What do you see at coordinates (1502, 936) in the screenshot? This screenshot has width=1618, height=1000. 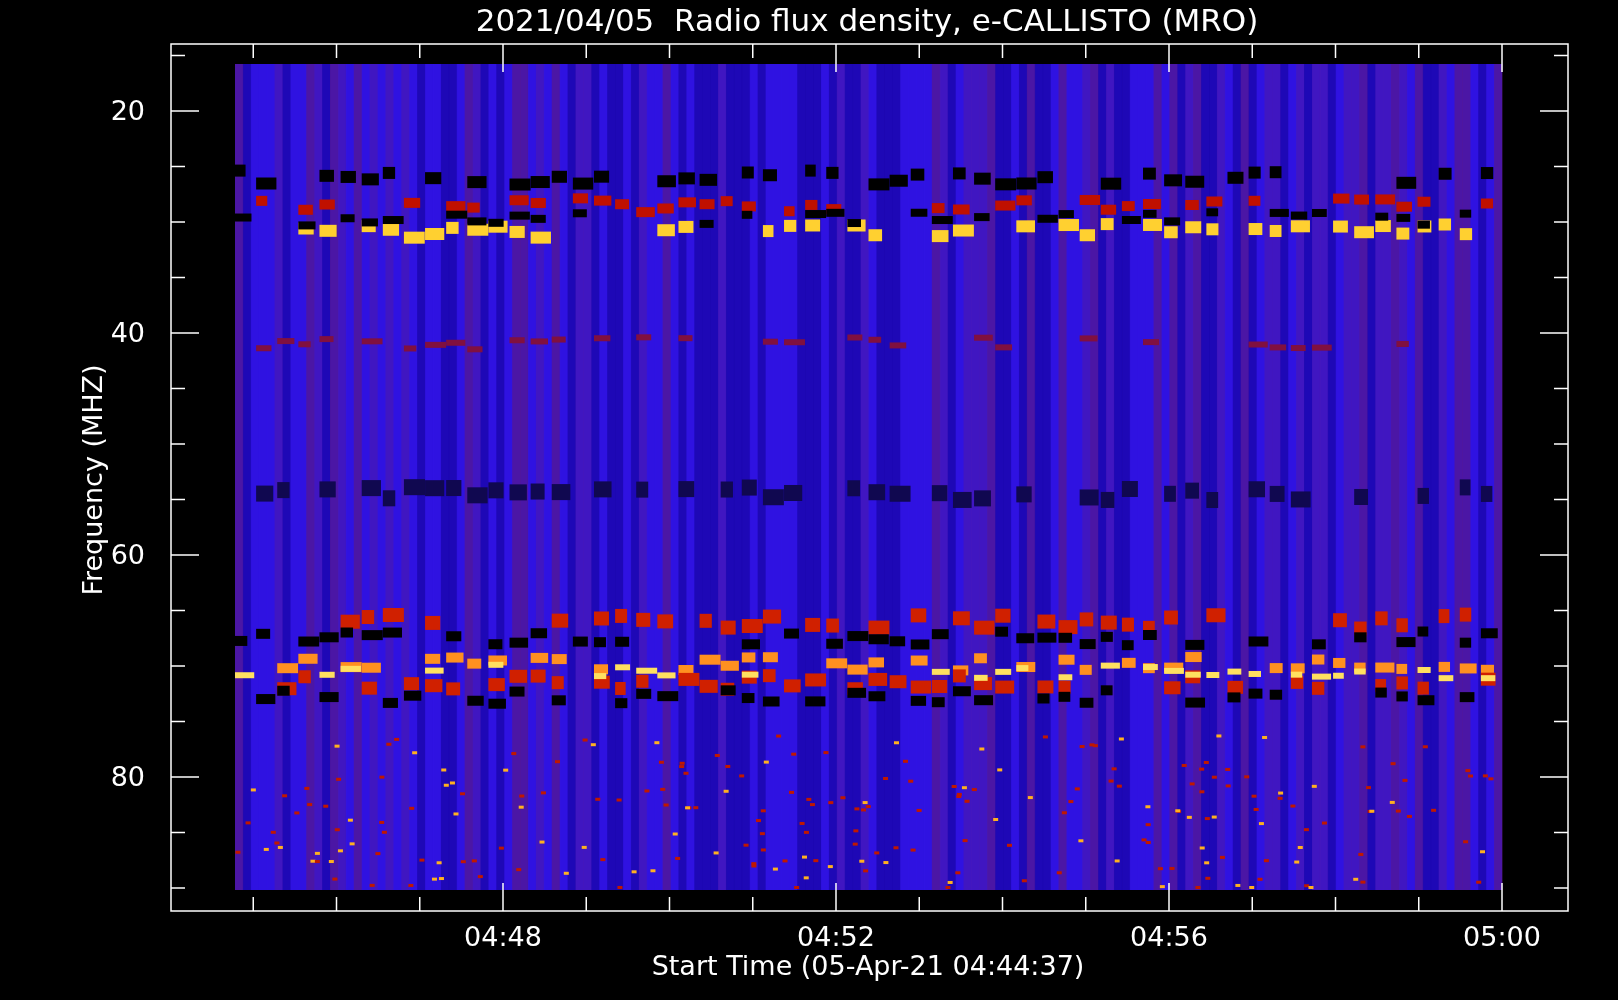 I see `x-tick-label: 05:00` at bounding box center [1502, 936].